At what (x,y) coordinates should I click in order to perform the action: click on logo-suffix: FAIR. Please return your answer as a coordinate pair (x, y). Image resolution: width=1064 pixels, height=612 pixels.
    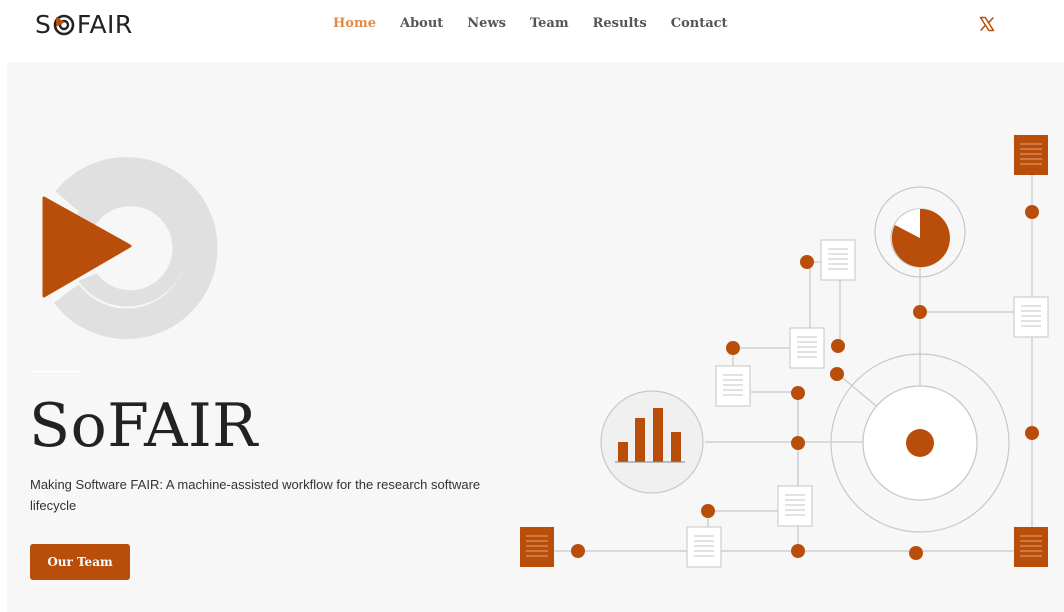
    Looking at the image, I should click on (104, 24).